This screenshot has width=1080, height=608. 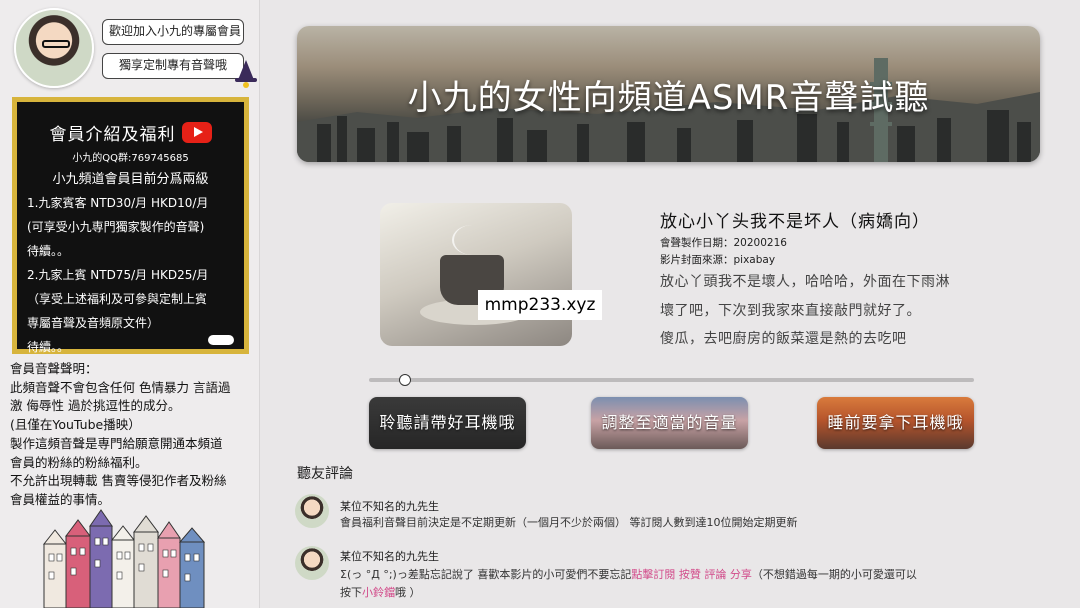 What do you see at coordinates (93, 323) in the screenshot?
I see `card-line: 専屬音聲及音頻原文件）` at bounding box center [93, 323].